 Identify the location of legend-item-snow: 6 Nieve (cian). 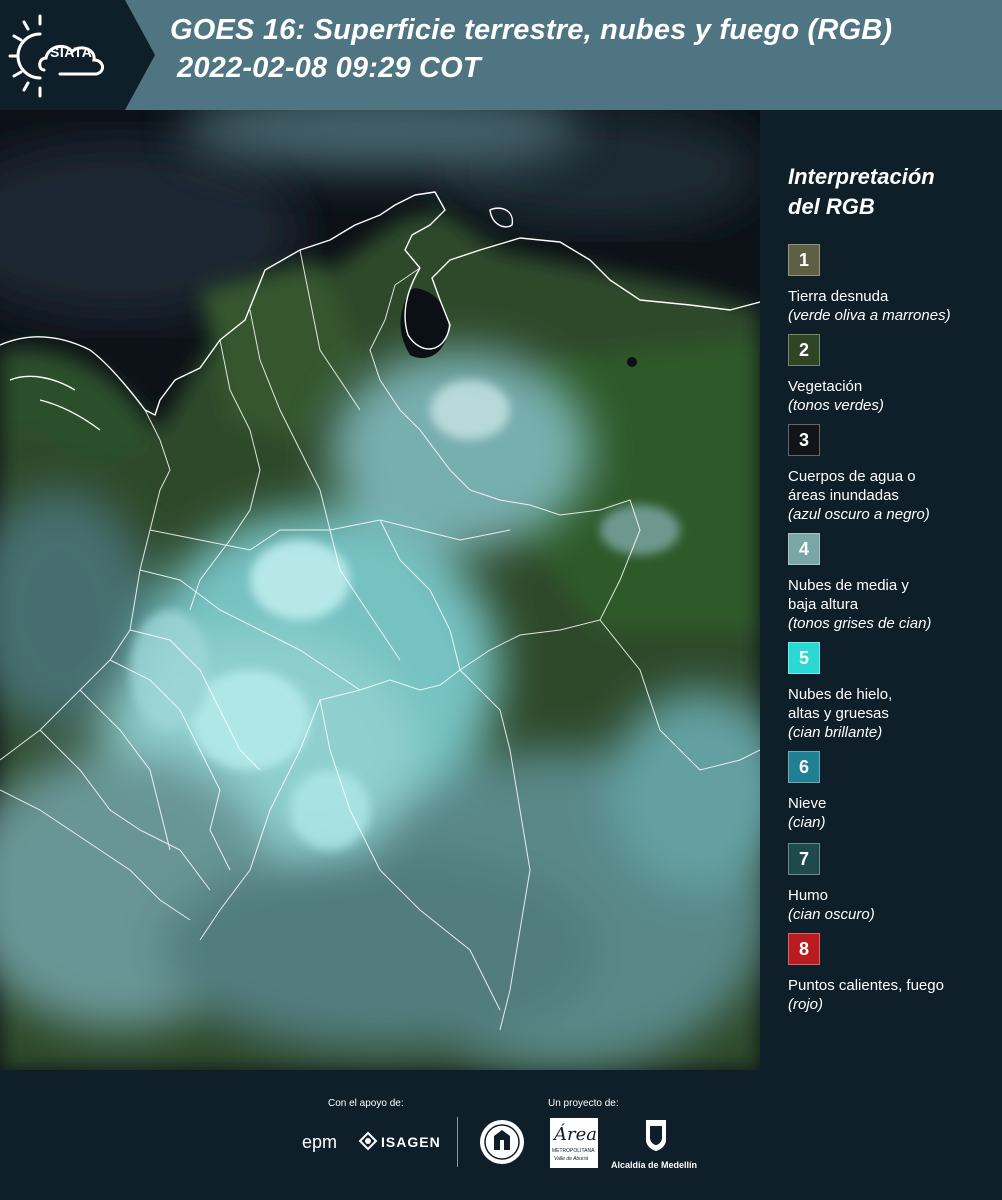
(890, 791).